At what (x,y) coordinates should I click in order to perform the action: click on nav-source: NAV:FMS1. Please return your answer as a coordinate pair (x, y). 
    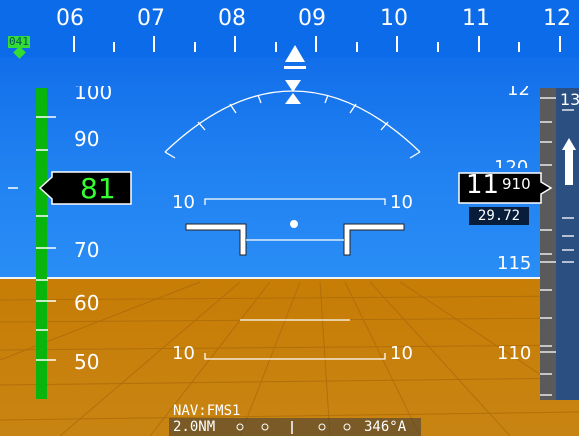
    Looking at the image, I should click on (207, 411).